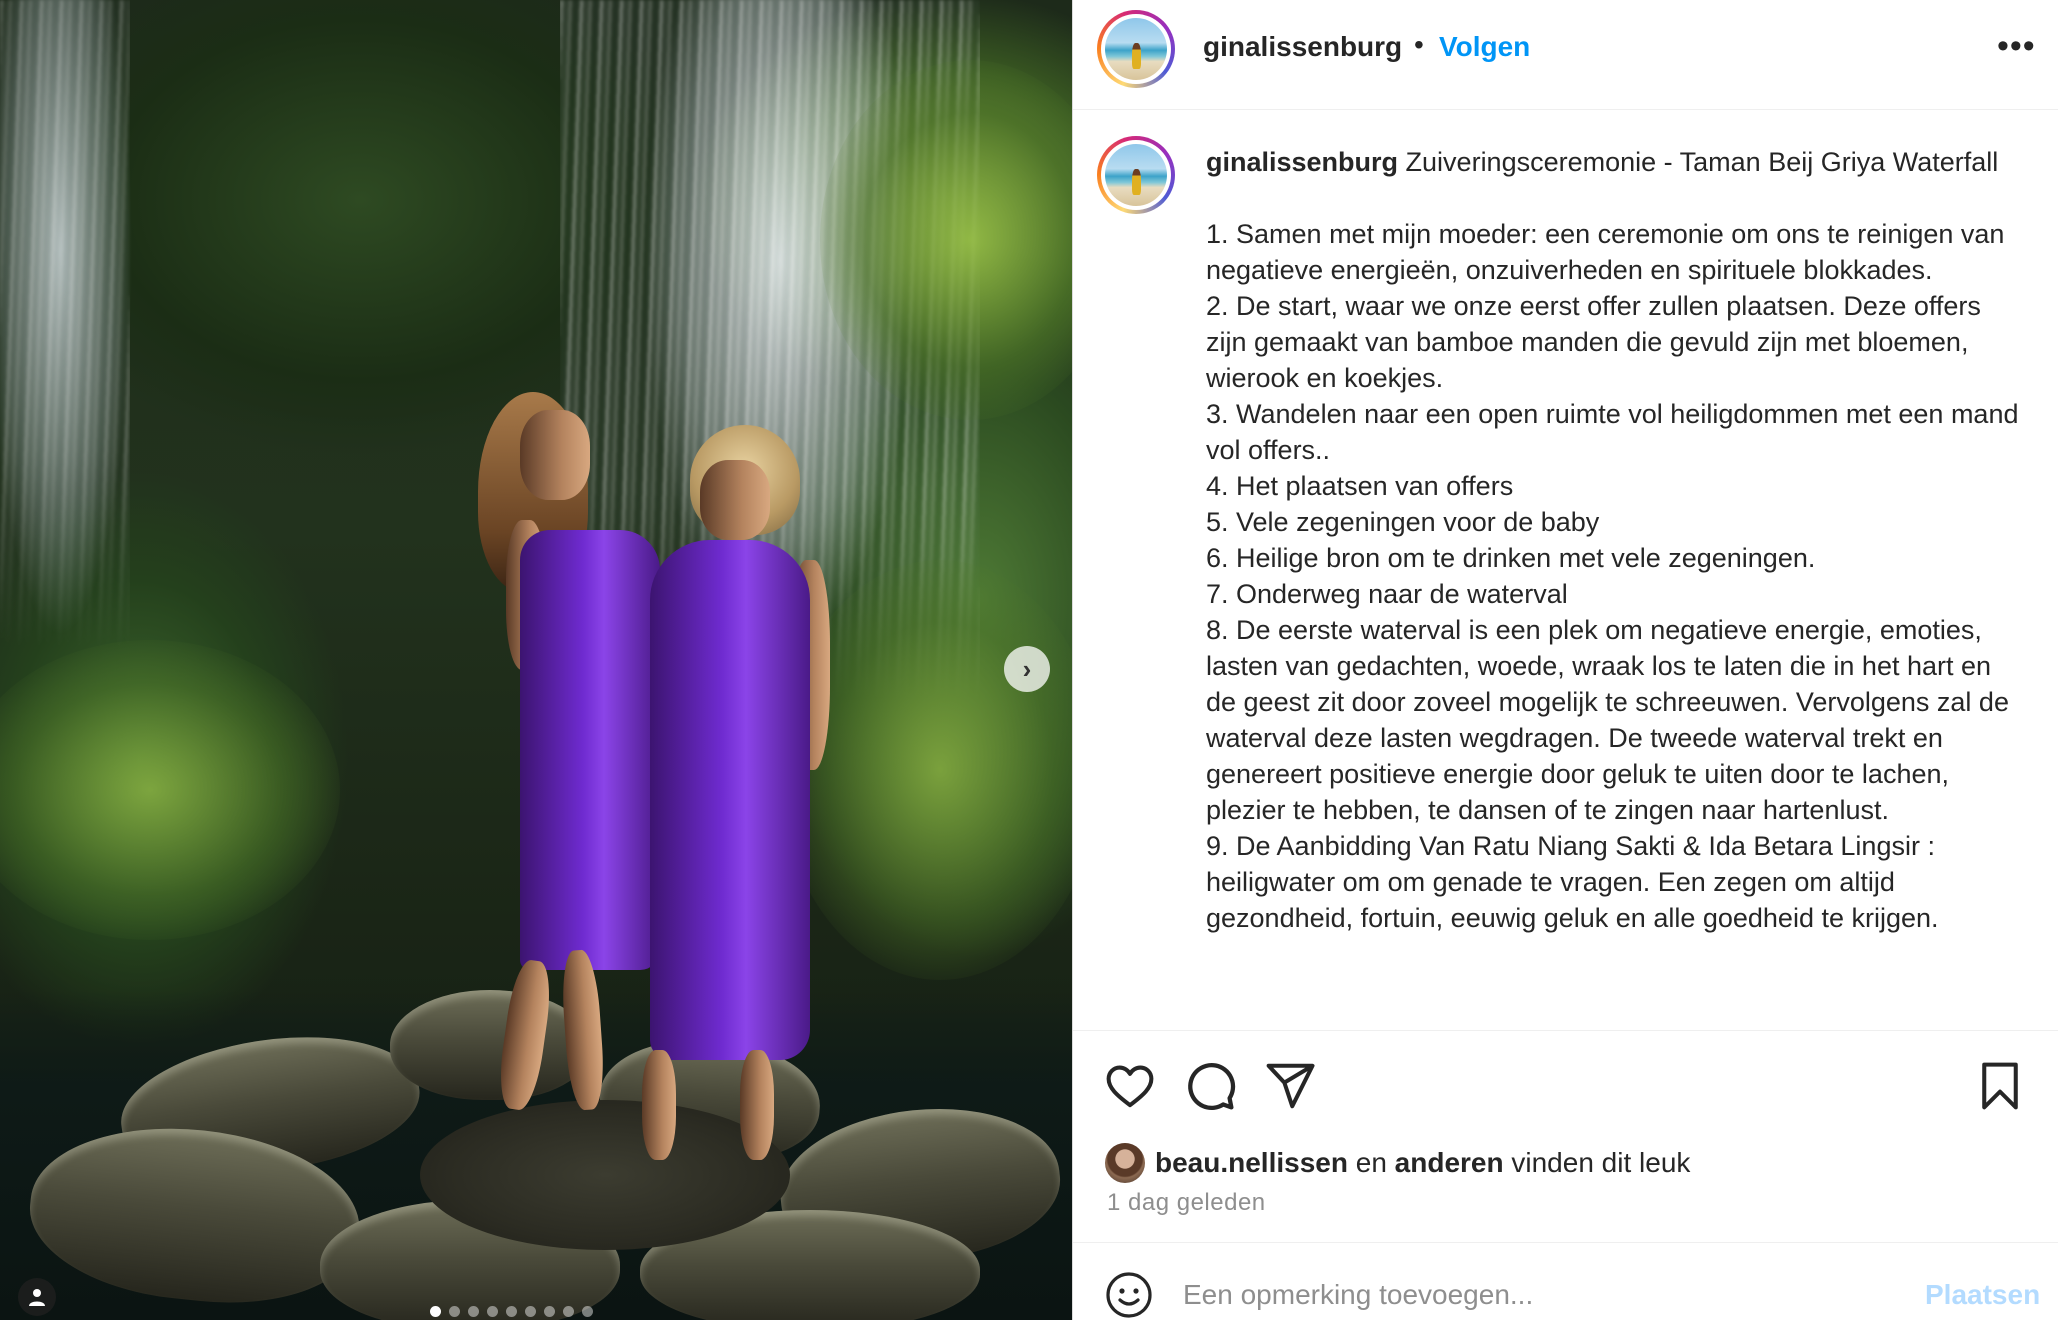  I want to click on comment-icon, so click(1210, 1086).